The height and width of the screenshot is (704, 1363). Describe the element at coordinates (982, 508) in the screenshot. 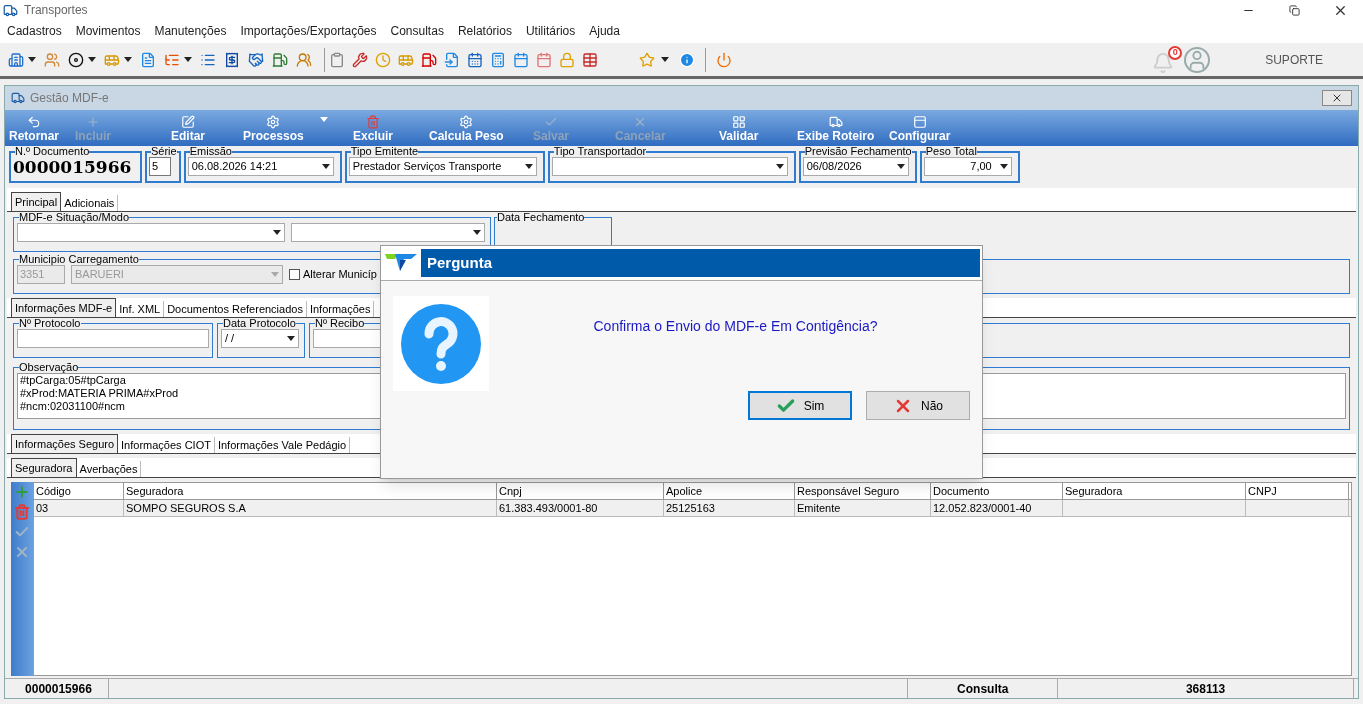

I see `table-cell-text: 12.052.823/0001-40` at that location.